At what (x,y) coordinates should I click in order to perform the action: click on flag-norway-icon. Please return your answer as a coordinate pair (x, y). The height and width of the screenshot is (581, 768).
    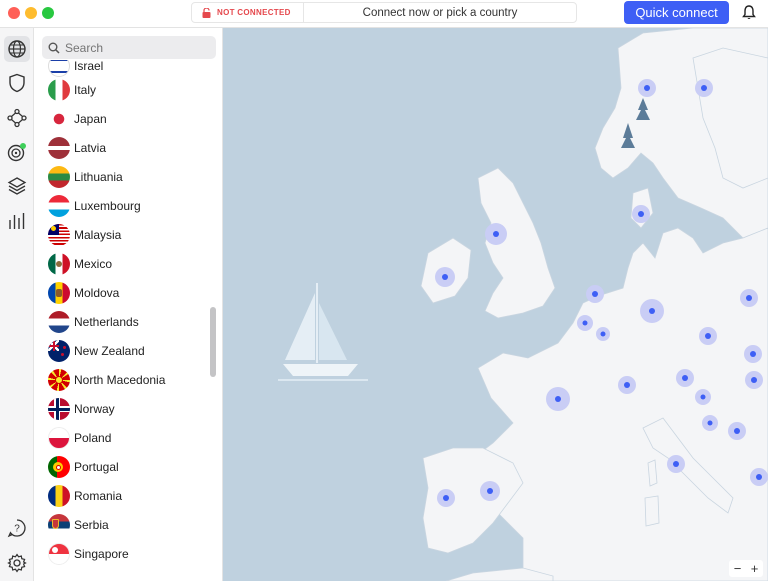
    Looking at the image, I should click on (59, 409).